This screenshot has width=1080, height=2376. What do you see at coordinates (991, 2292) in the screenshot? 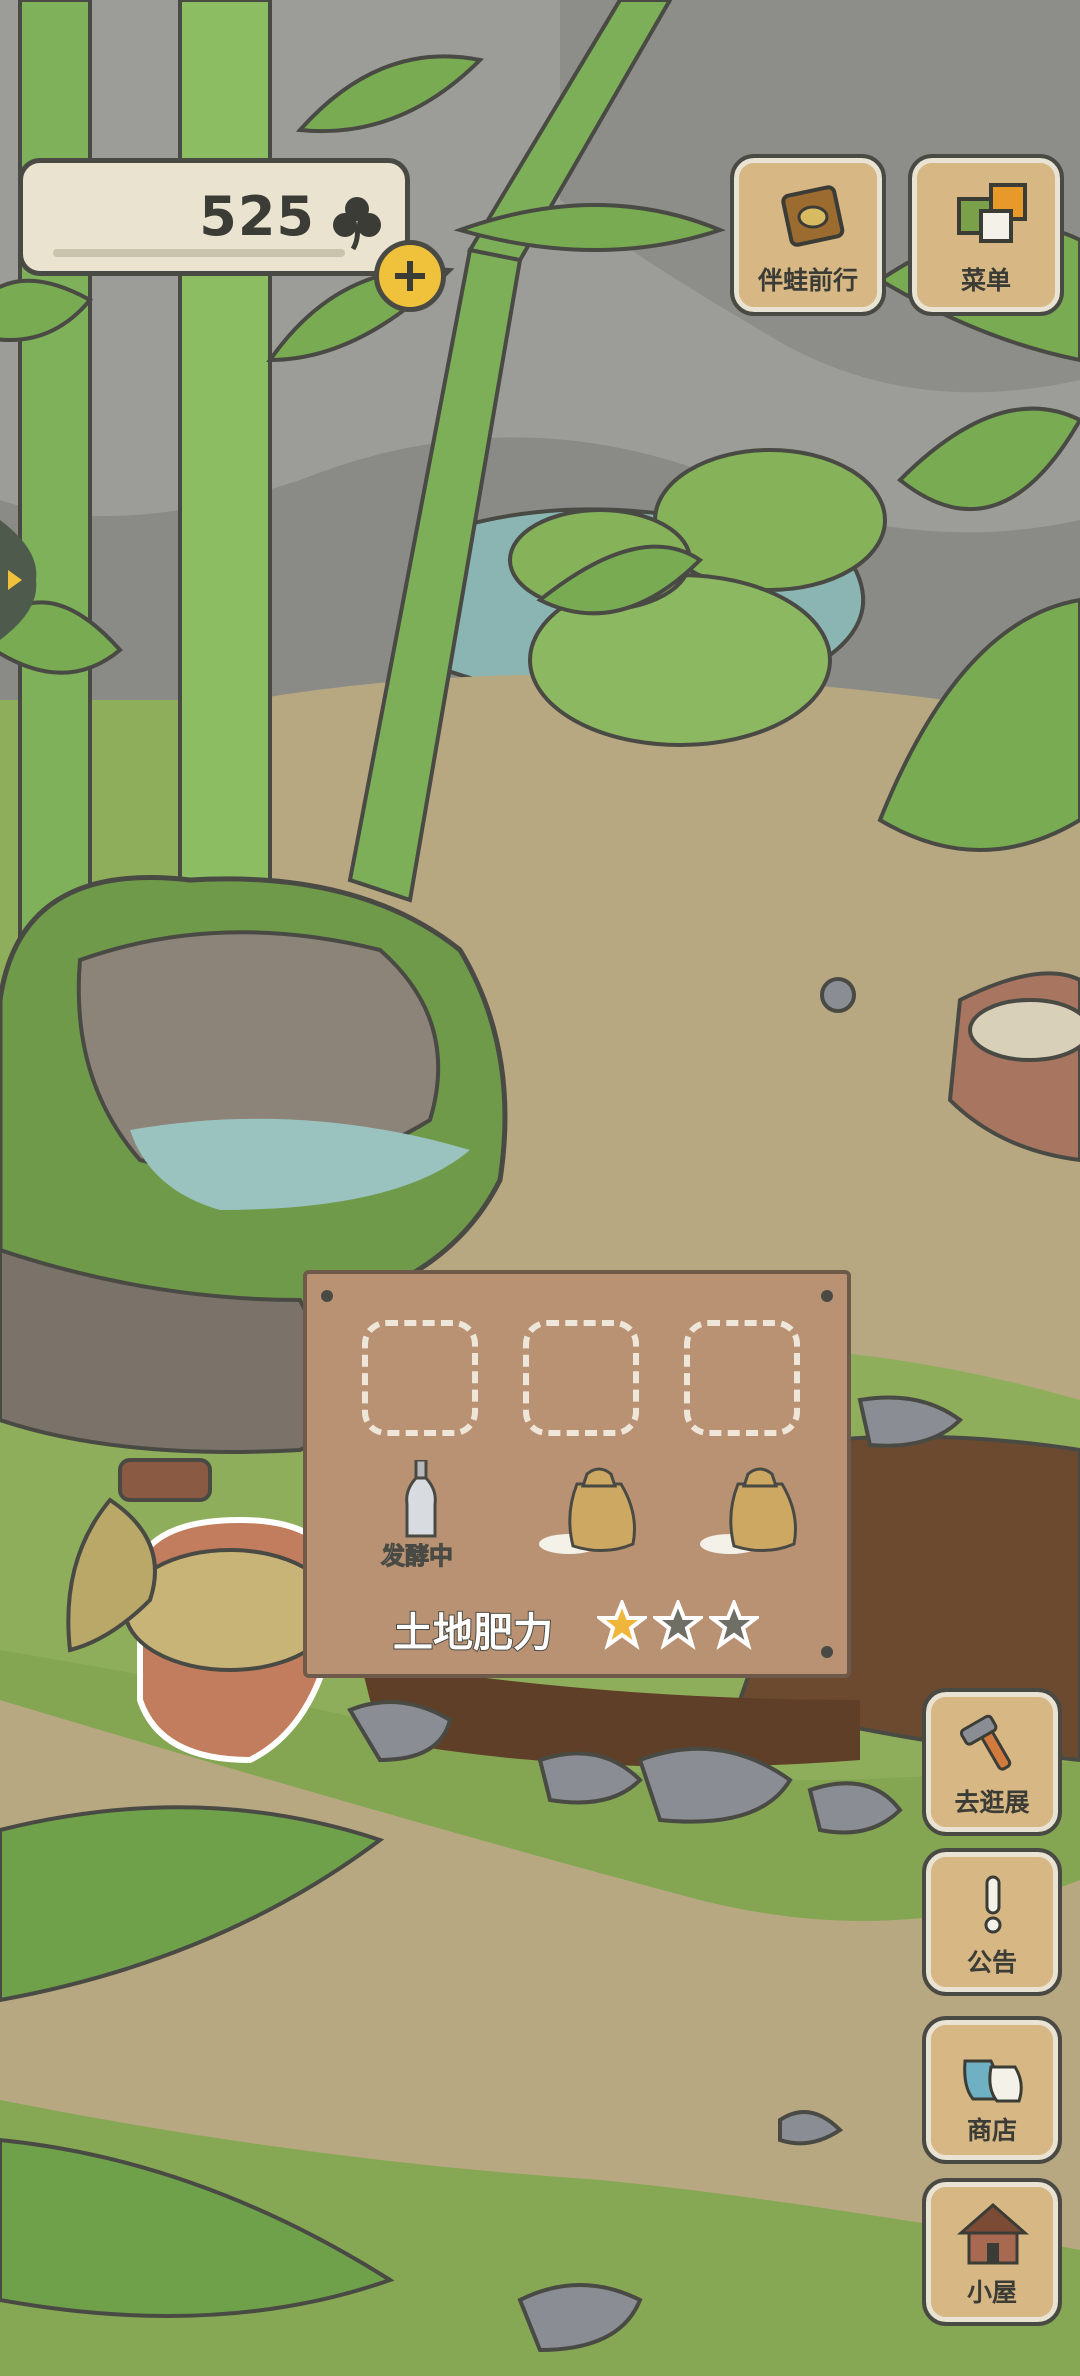
I see `cabin-button-label: 小屋` at bounding box center [991, 2292].